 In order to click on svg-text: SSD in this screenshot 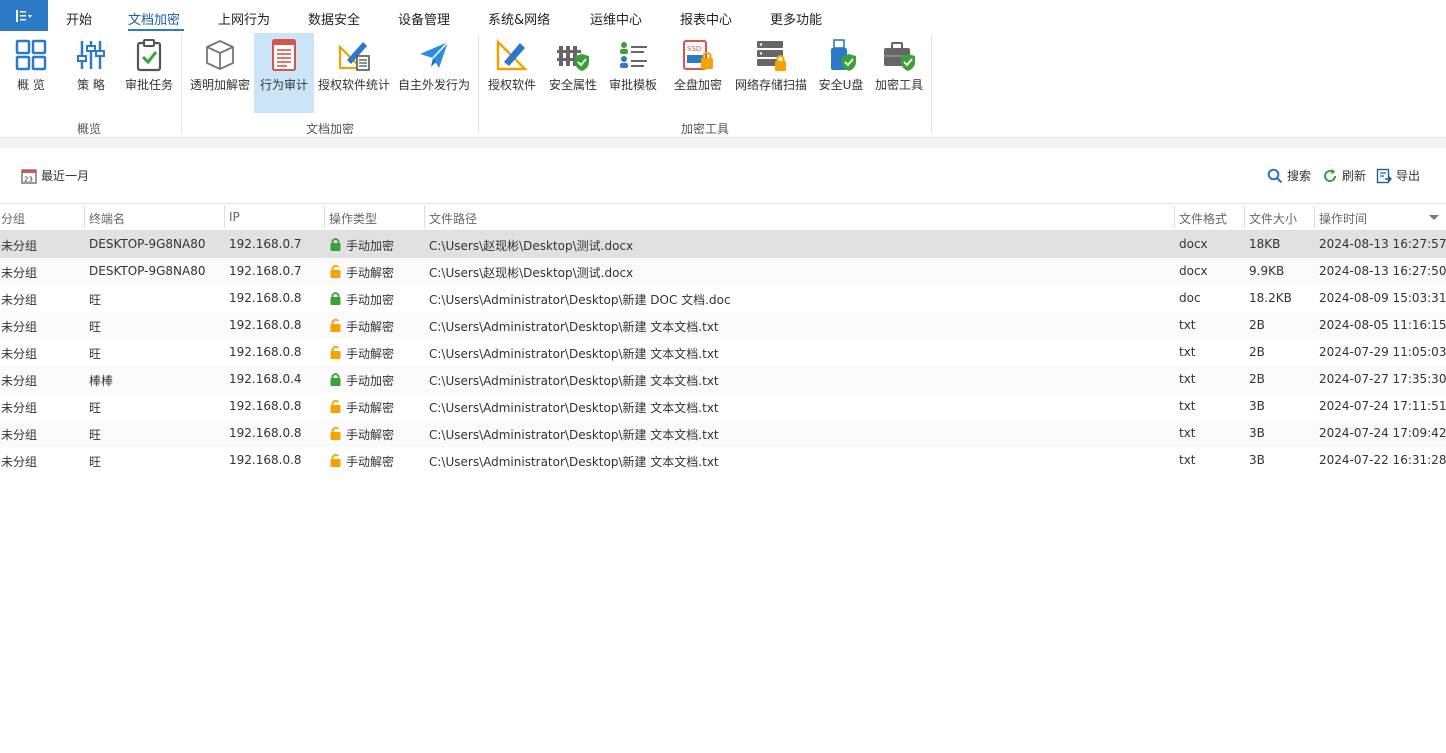, I will do `click(694, 49)`.